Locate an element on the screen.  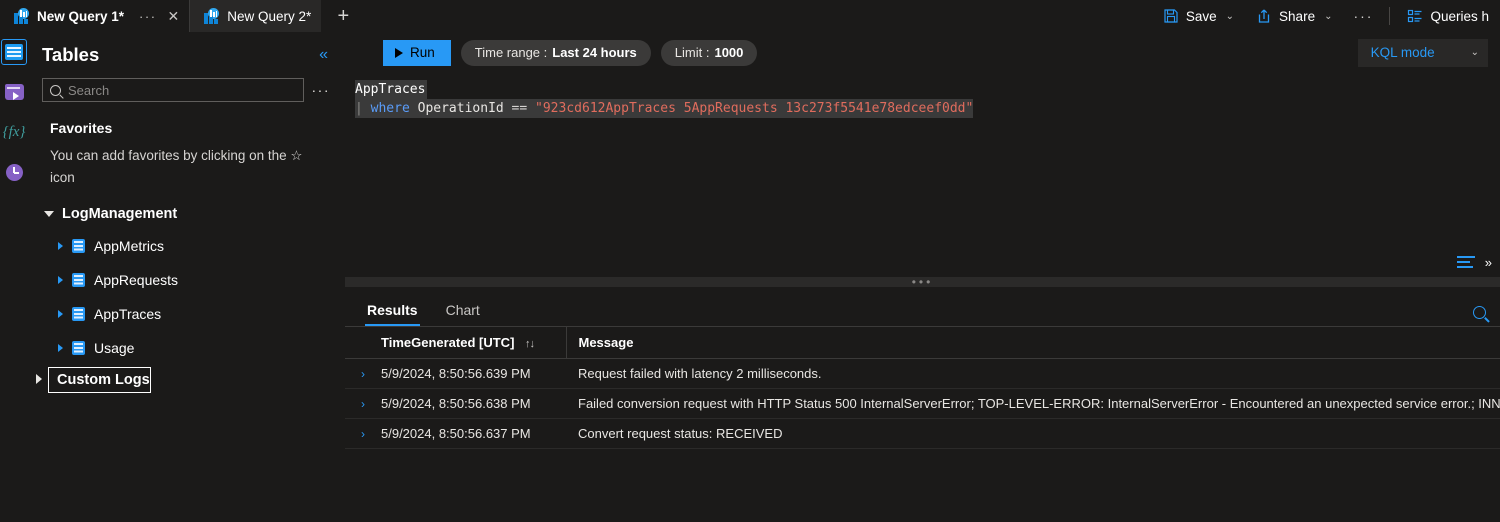
new-tab-button: + is located at coordinates (343, 16).